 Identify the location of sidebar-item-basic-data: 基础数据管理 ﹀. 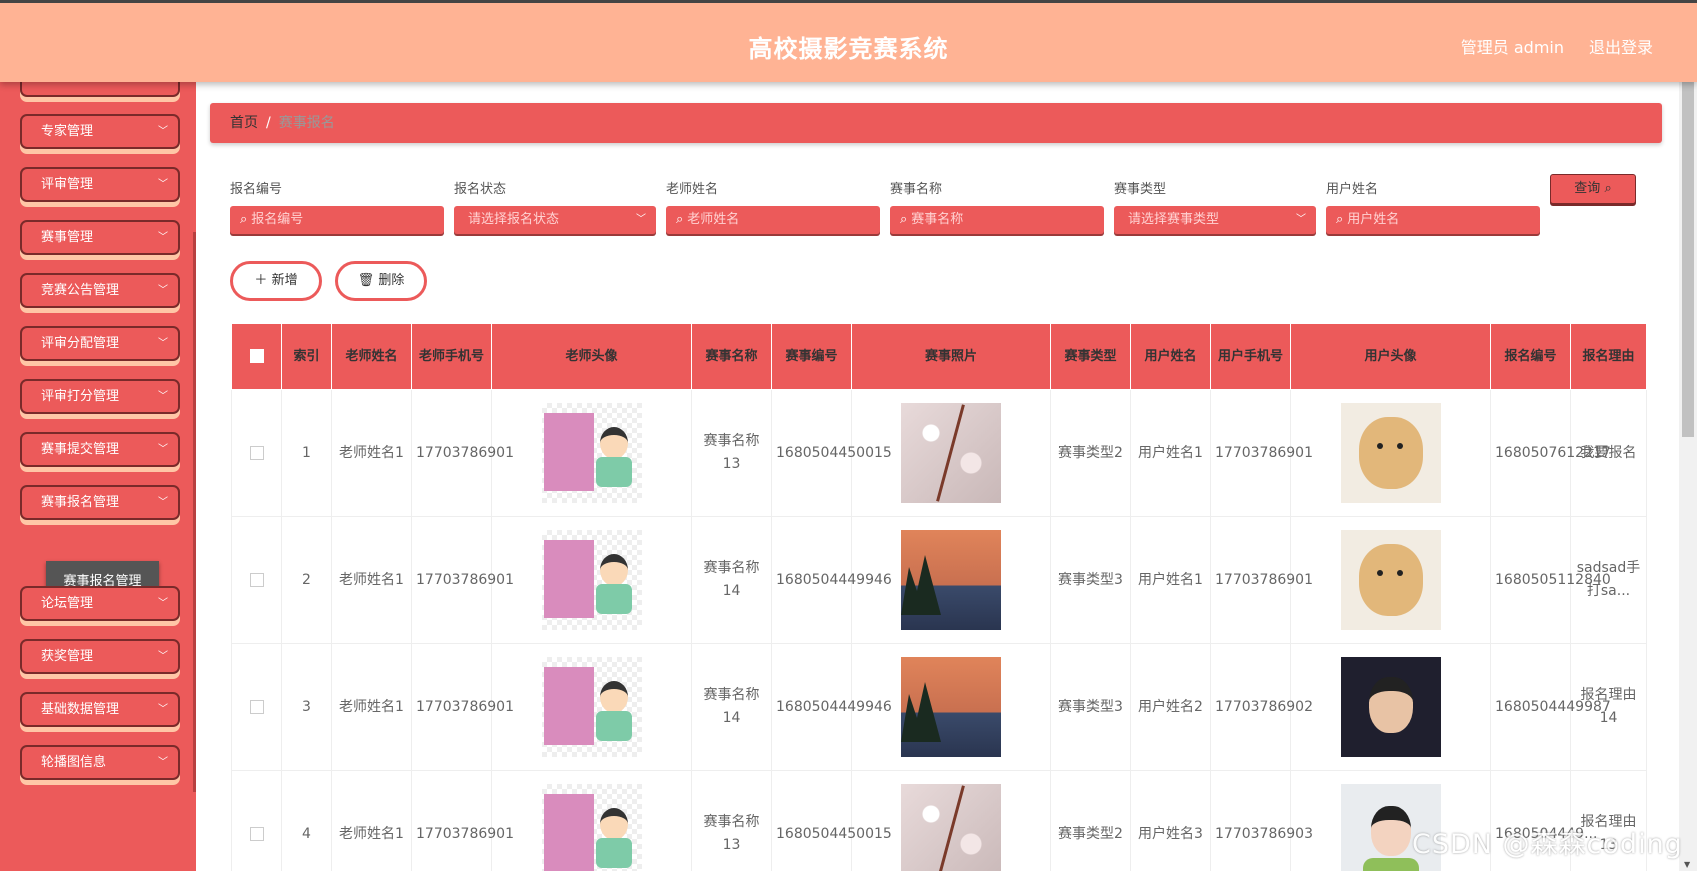
(100, 709).